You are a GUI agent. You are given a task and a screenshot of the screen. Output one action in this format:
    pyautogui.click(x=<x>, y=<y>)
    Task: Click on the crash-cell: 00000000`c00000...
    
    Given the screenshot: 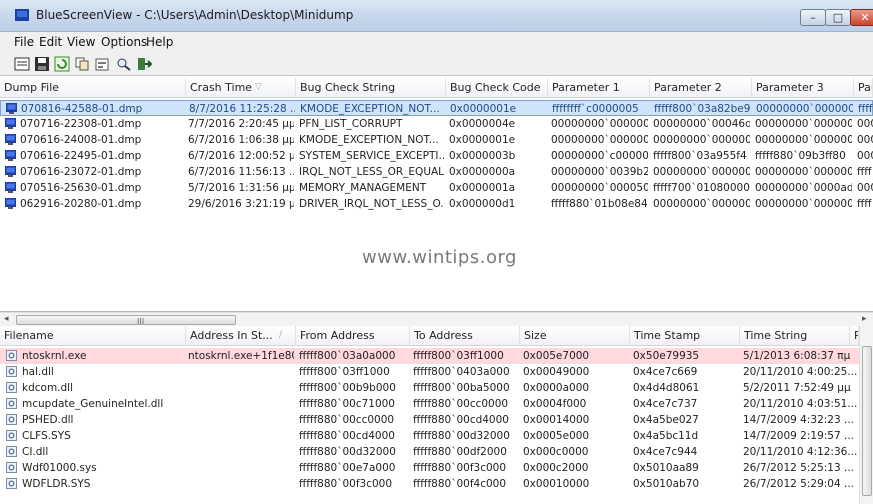 What is the action you would take?
    pyautogui.click(x=599, y=156)
    